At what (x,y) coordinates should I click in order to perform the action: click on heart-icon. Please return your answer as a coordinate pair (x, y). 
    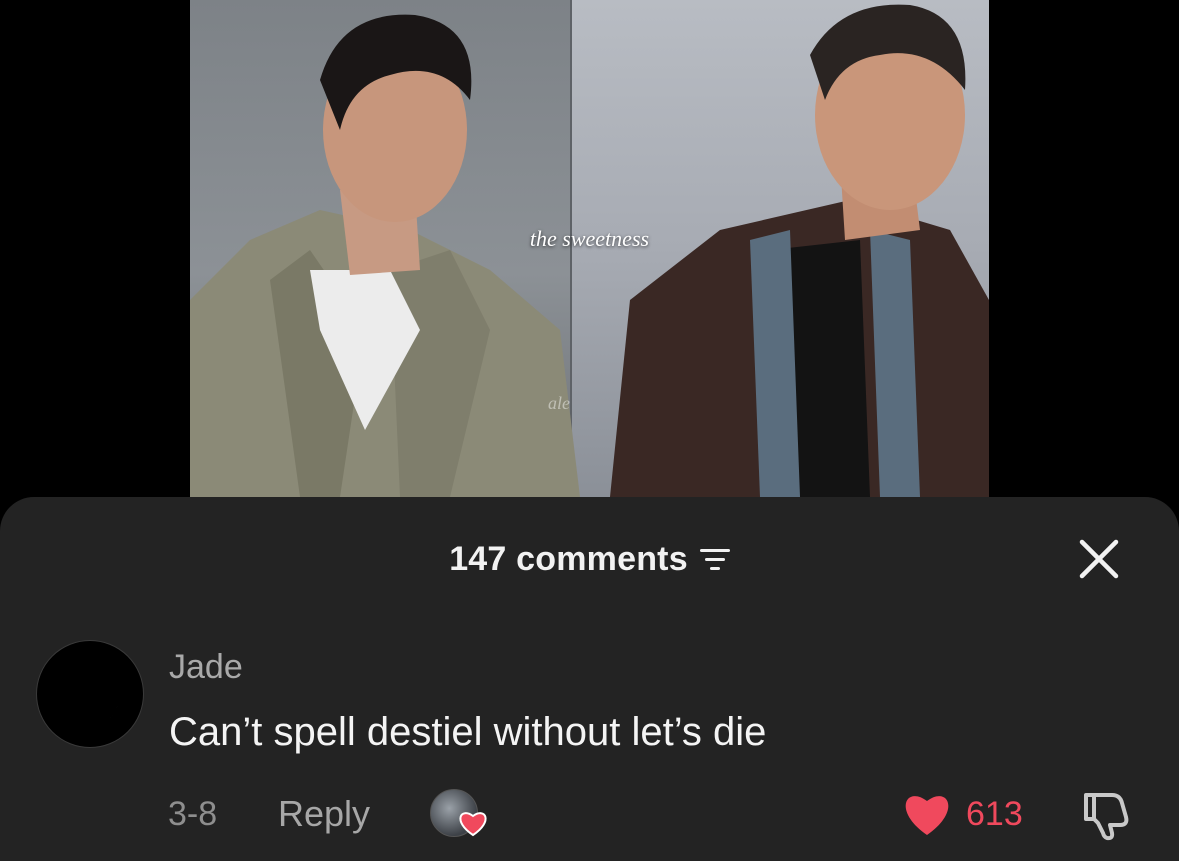
    Looking at the image, I should click on (927, 814).